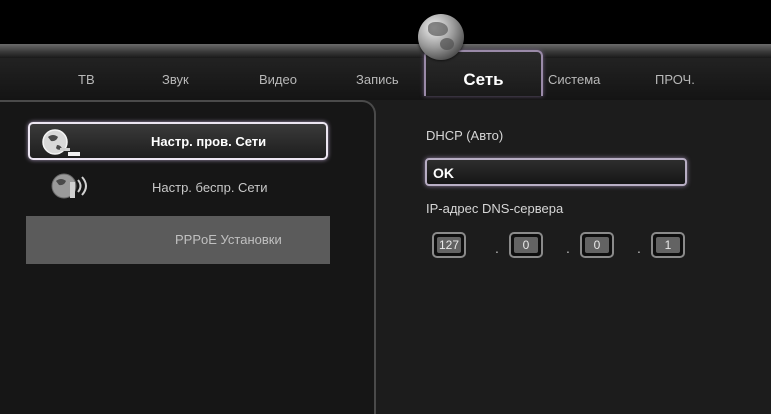  Describe the element at coordinates (443, 173) in the screenshot. I see `dhcp-ok-value: OK` at that location.